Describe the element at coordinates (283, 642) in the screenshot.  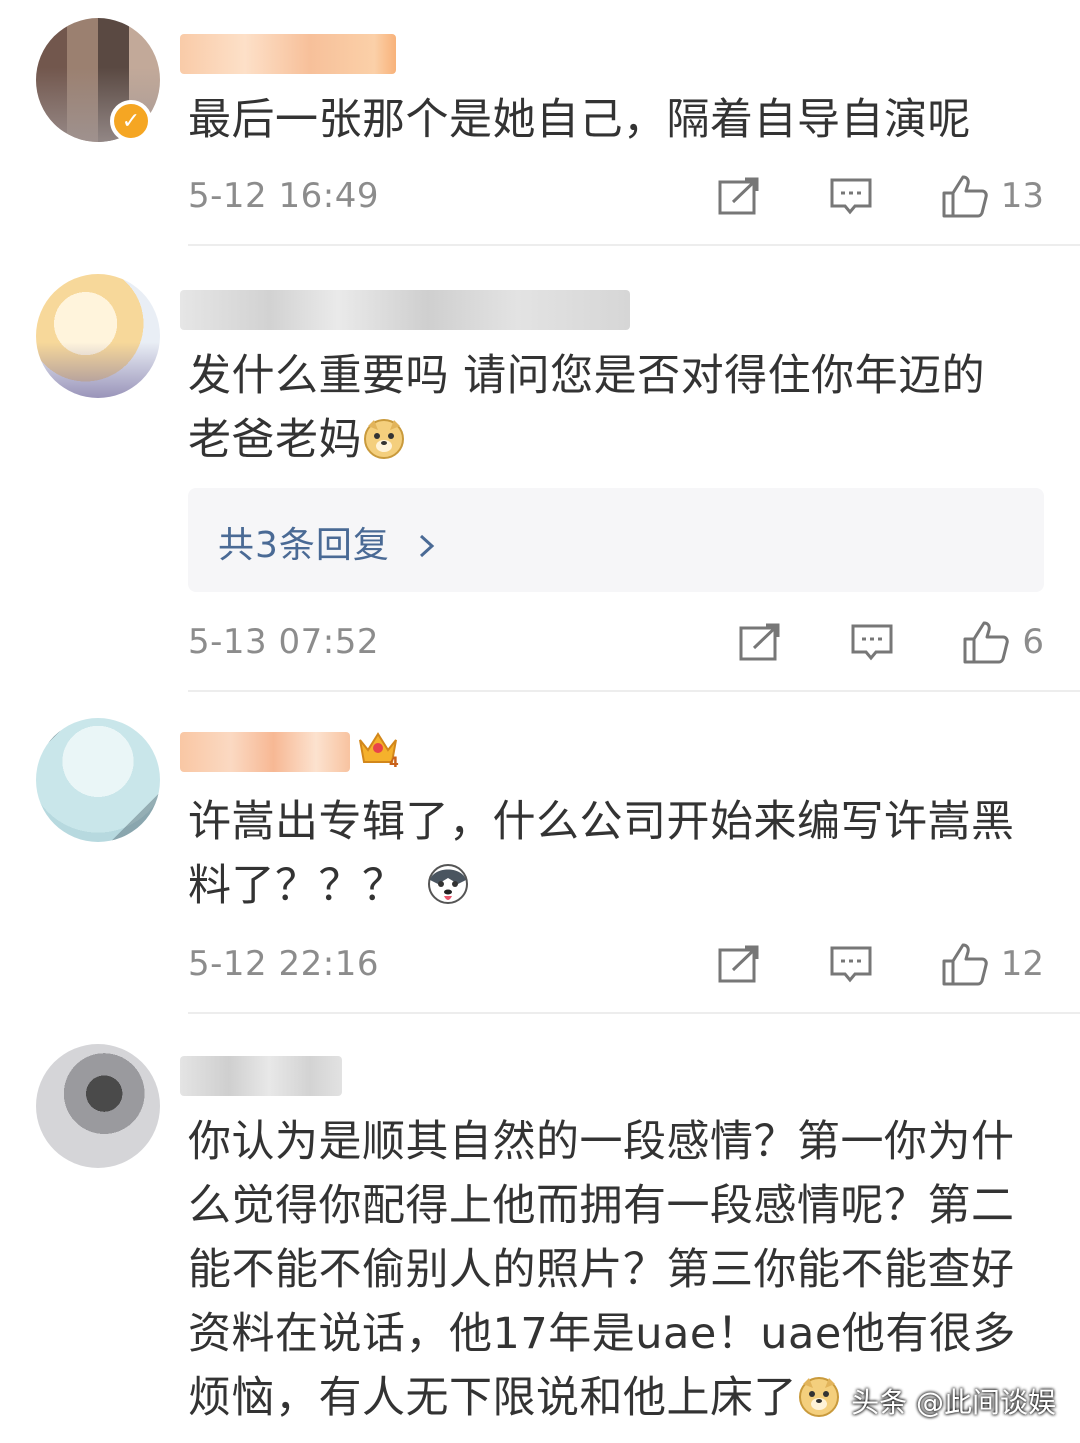
I see `comment-time: 5-13 07:52` at that location.